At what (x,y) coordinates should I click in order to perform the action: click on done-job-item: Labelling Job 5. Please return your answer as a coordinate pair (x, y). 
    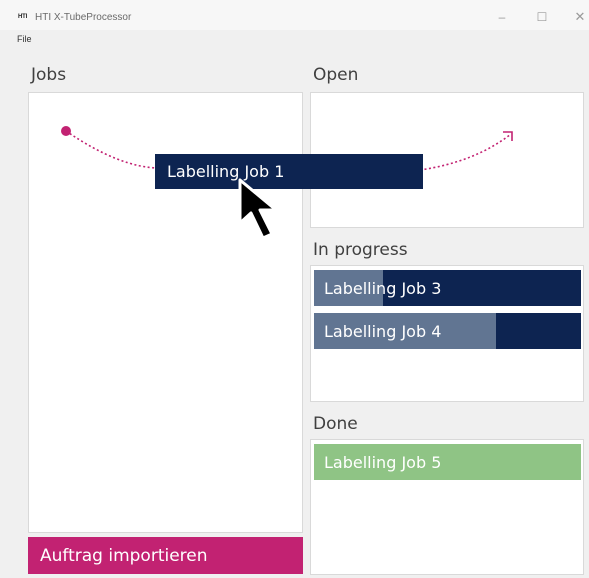
    Looking at the image, I should click on (447, 462).